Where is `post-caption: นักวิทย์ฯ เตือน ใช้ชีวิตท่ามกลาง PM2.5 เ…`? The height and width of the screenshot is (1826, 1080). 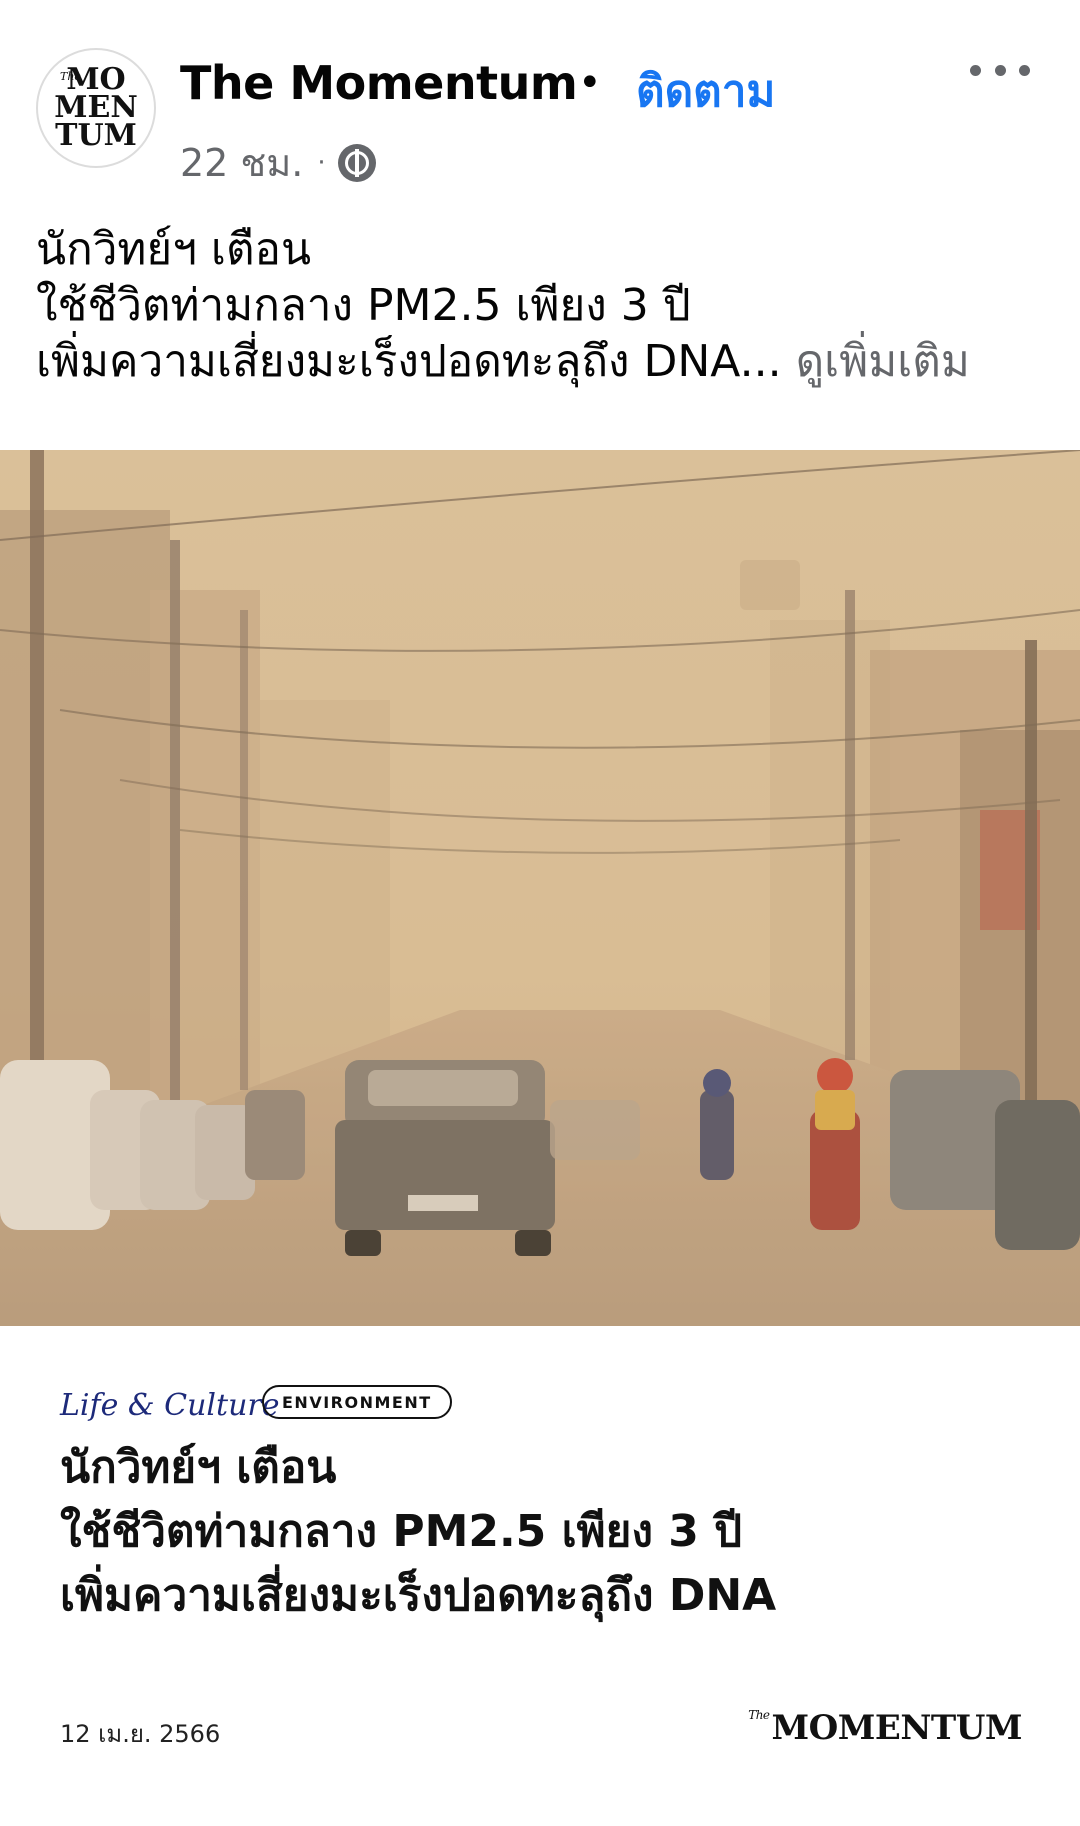 post-caption: นักวิทย์ฯ เตือน ใช้ชีวิตท่ามกลาง PM2.5 เ… is located at coordinates (541, 306).